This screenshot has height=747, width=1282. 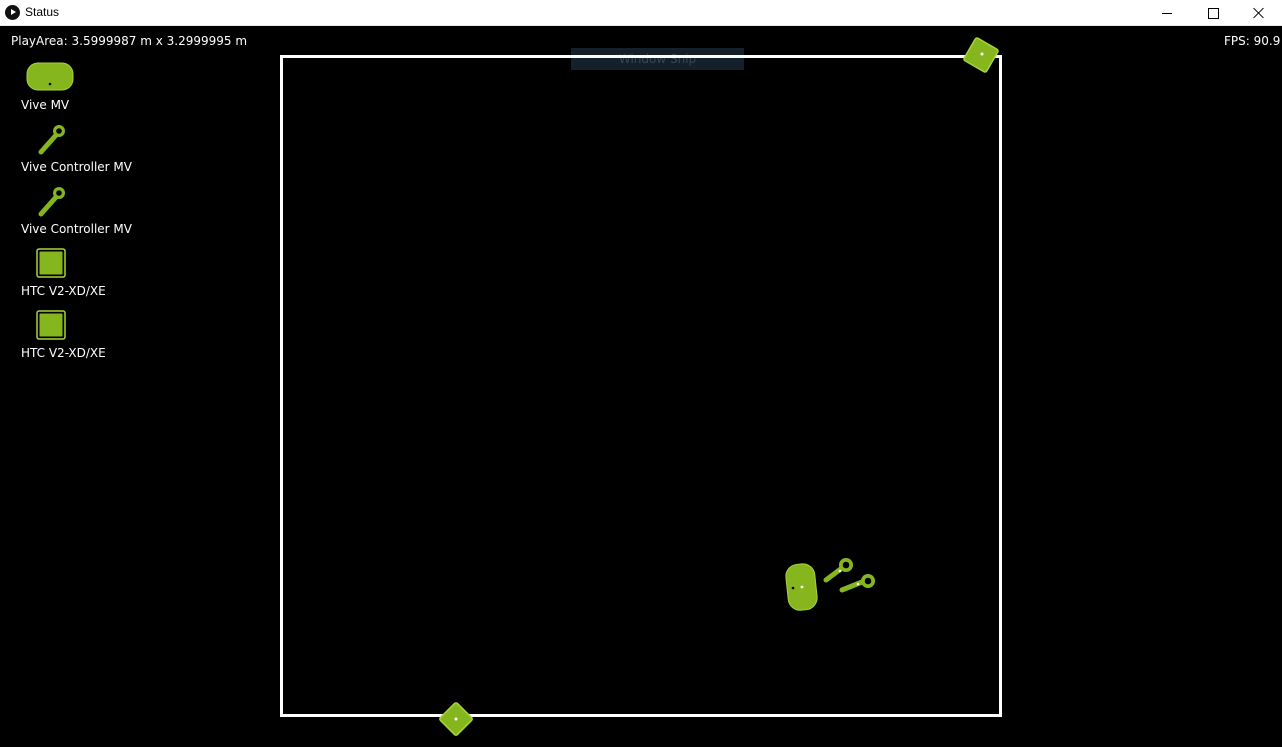 What do you see at coordinates (45, 105) in the screenshot?
I see `device-label: Vive MV` at bounding box center [45, 105].